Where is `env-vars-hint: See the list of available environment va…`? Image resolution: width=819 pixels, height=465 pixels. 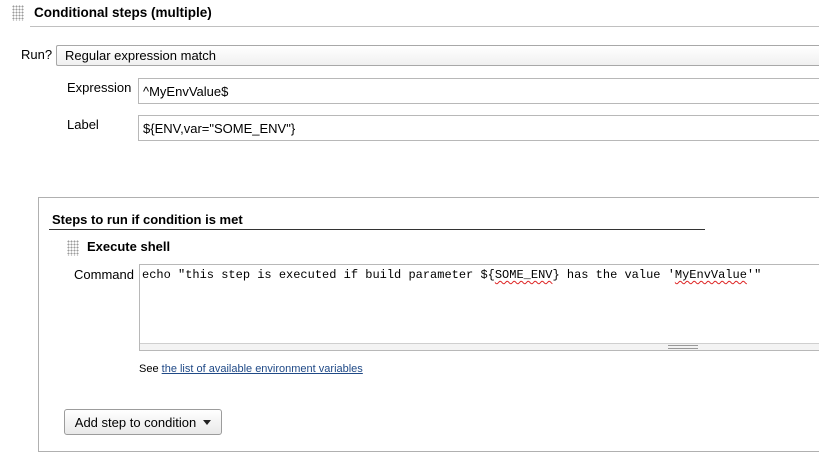
env-vars-hint: See the list of available environment va… is located at coordinates (251, 369).